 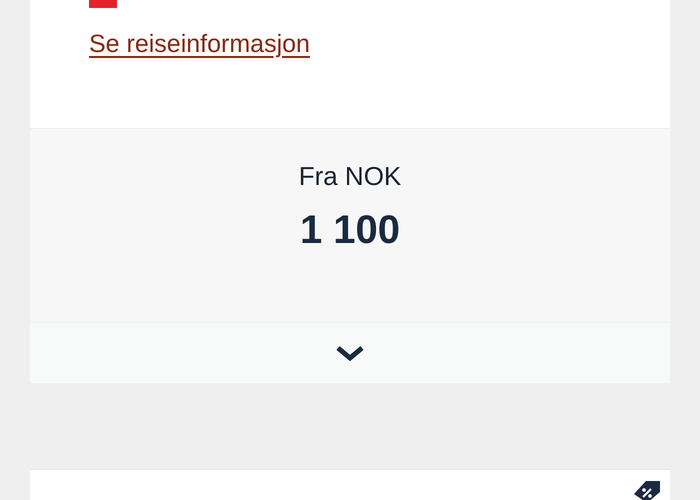 I want to click on marker-icon, so click(x=103, y=4).